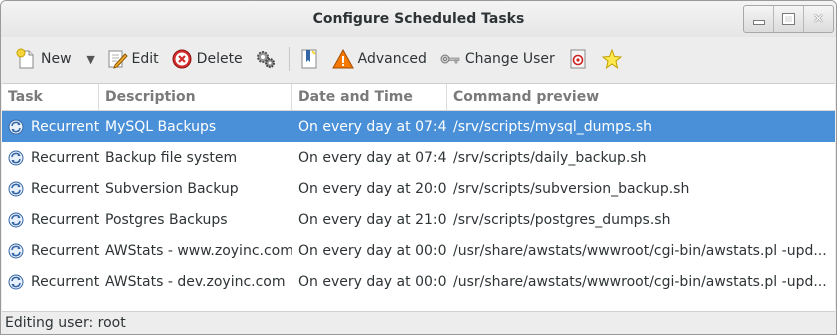 The image size is (837, 335). I want to click on advanced-button: Advanced, so click(379, 59).